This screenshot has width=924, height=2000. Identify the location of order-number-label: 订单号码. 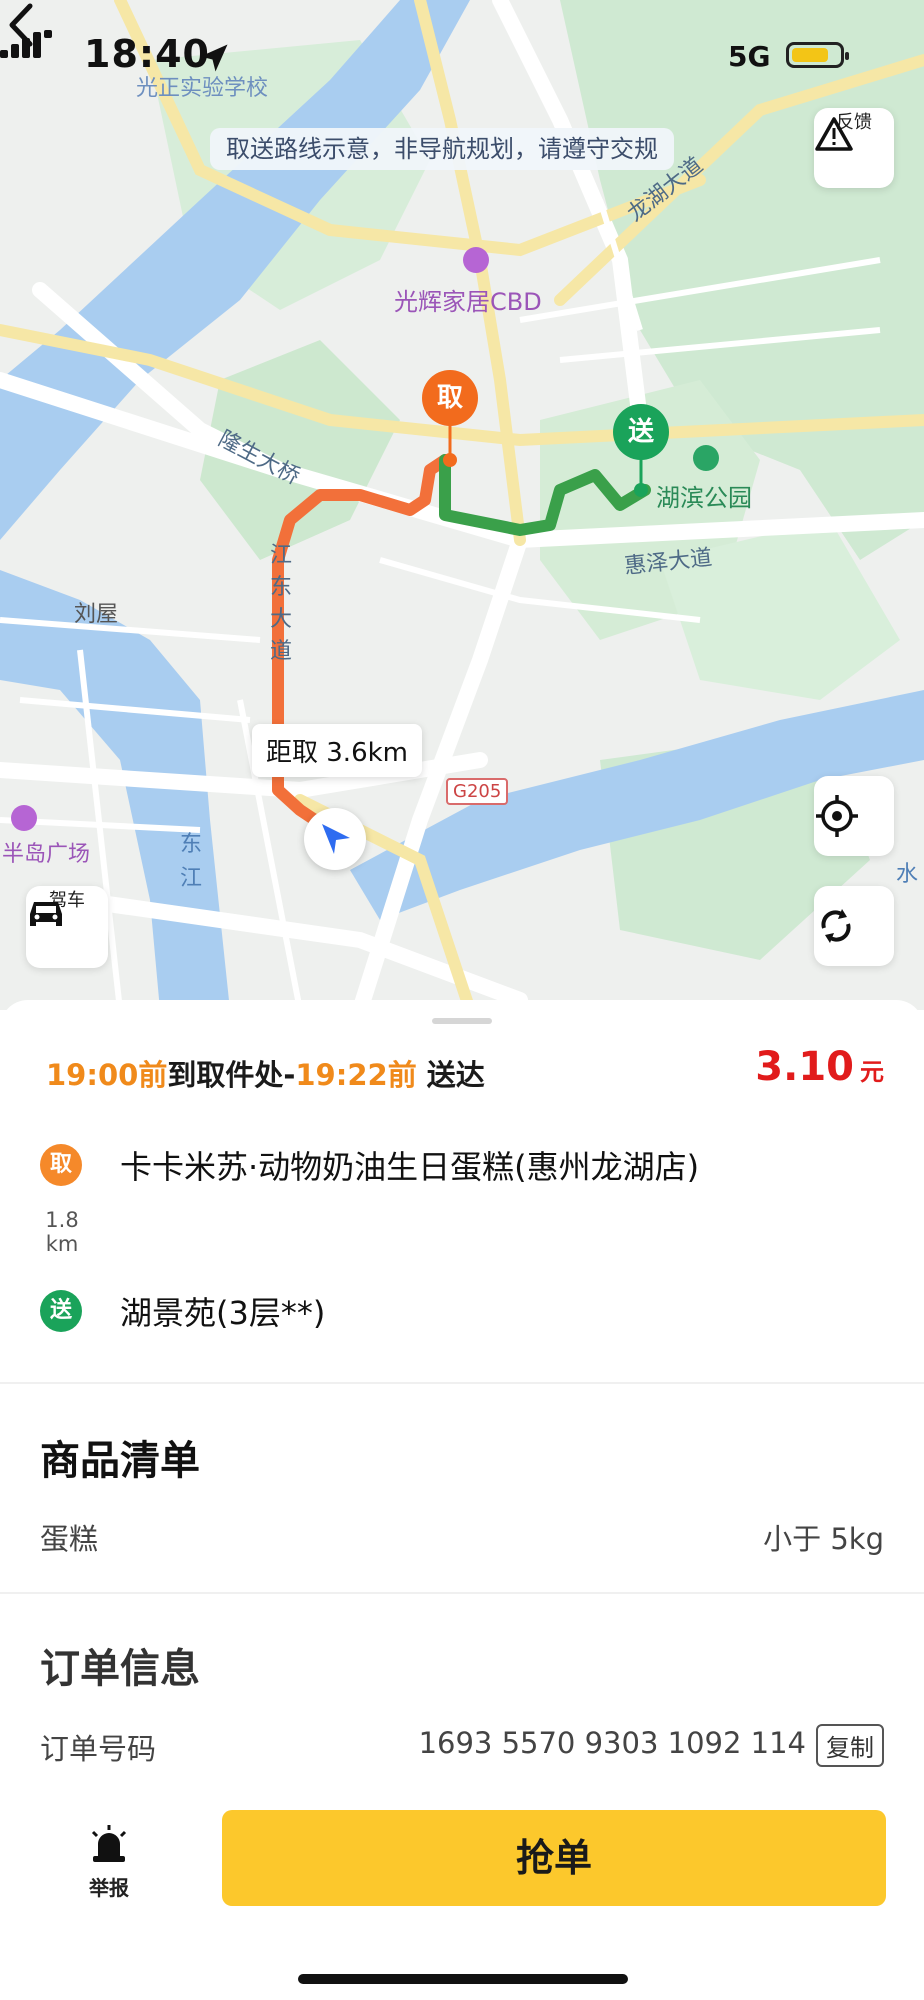
(98, 1749).